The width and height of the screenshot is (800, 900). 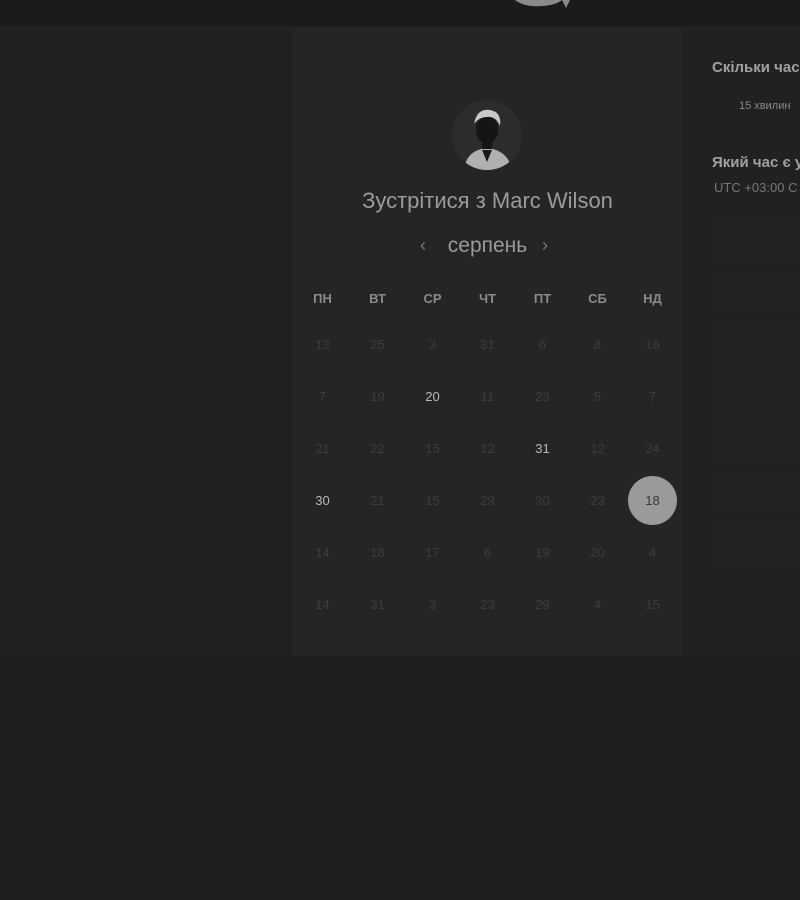 I want to click on weekday-label: ПН, so click(x=322, y=298).